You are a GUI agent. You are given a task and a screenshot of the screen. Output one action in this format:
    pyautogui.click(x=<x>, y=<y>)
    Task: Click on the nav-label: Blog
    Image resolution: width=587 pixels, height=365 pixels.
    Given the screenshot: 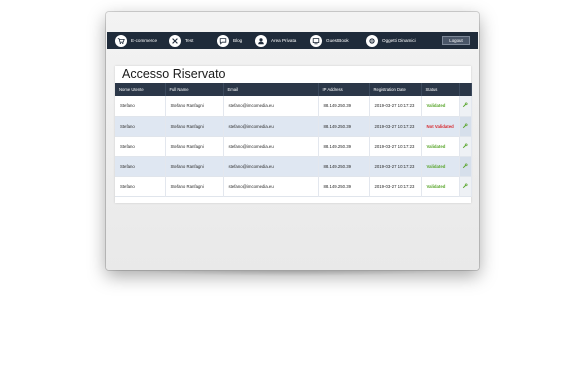 What is the action you would take?
    pyautogui.click(x=238, y=40)
    